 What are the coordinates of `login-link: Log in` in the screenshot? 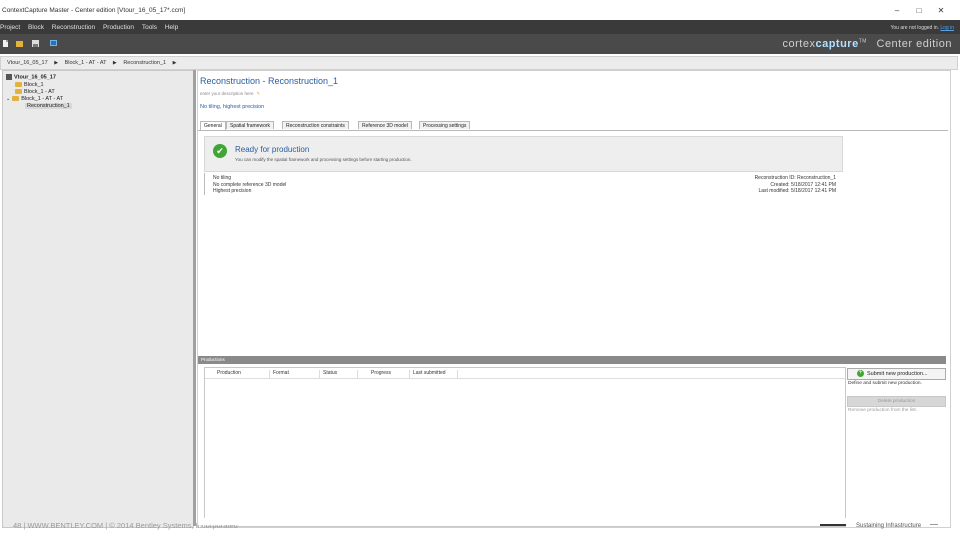 It's located at (947, 28).